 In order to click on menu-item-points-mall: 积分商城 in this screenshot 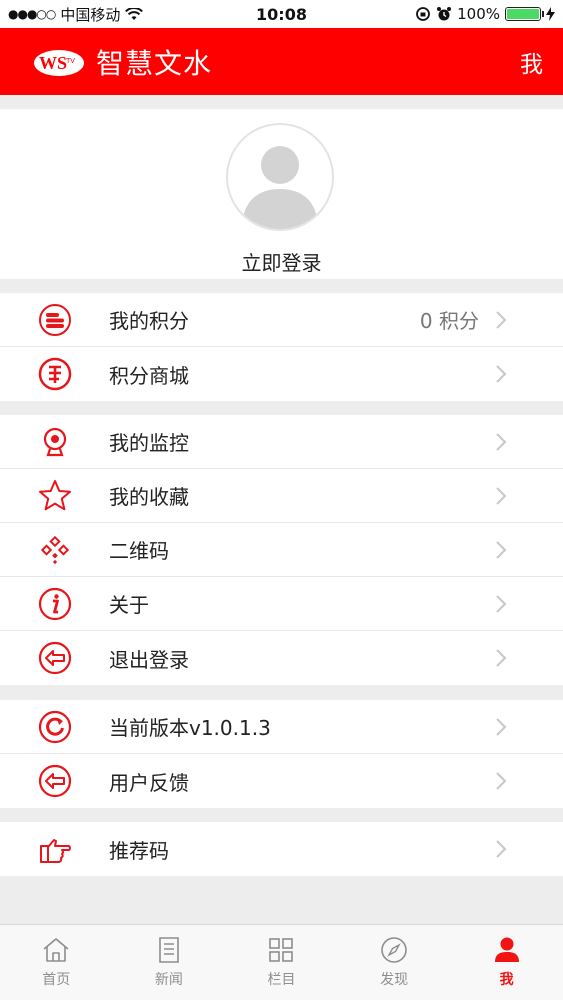, I will do `click(281, 374)`.